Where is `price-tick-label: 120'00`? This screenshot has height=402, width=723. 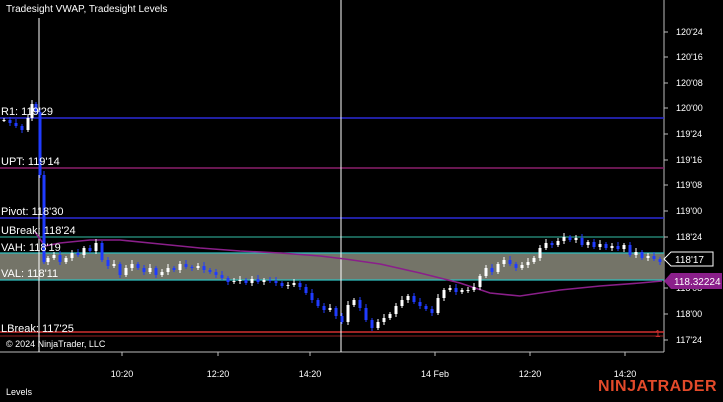
price-tick-label: 120'00 is located at coordinates (689, 108).